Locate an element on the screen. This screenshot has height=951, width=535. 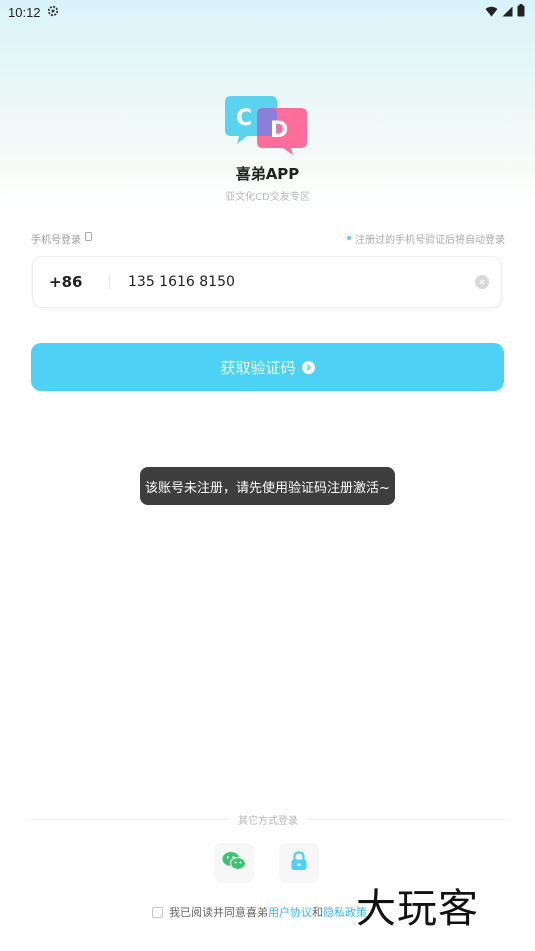
other-login-divider: 其它方式登录 is located at coordinates (268, 819).